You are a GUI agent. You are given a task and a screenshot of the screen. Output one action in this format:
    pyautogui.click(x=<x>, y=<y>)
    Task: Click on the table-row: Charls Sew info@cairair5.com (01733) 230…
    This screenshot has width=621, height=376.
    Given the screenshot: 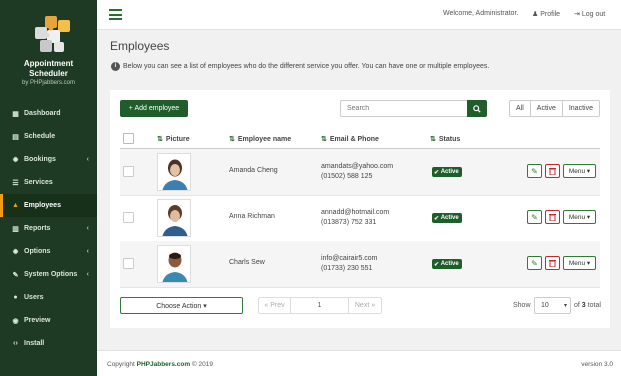 What is the action you would take?
    pyautogui.click(x=360, y=264)
    